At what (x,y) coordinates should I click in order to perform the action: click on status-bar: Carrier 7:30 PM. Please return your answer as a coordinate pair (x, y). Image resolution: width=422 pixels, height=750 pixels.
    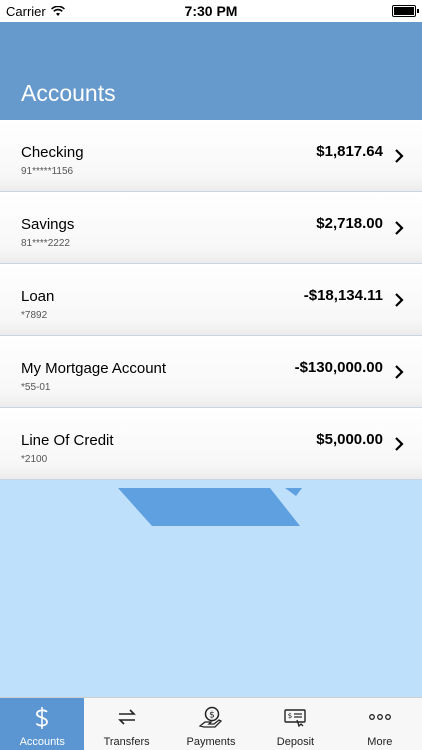
    Looking at the image, I should click on (211, 11).